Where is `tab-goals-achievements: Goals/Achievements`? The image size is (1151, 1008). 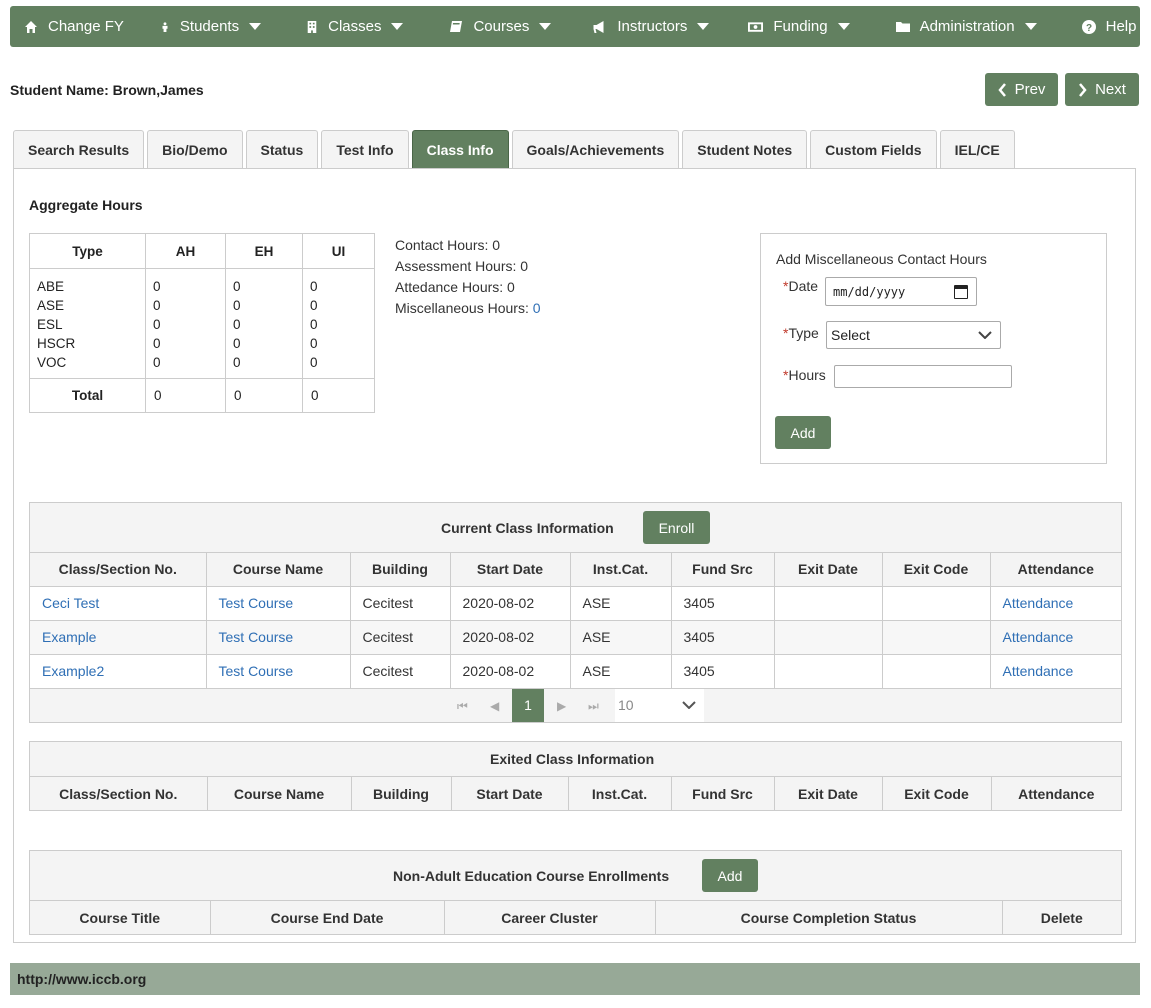
tab-goals-achievements: Goals/Achievements is located at coordinates (595, 149).